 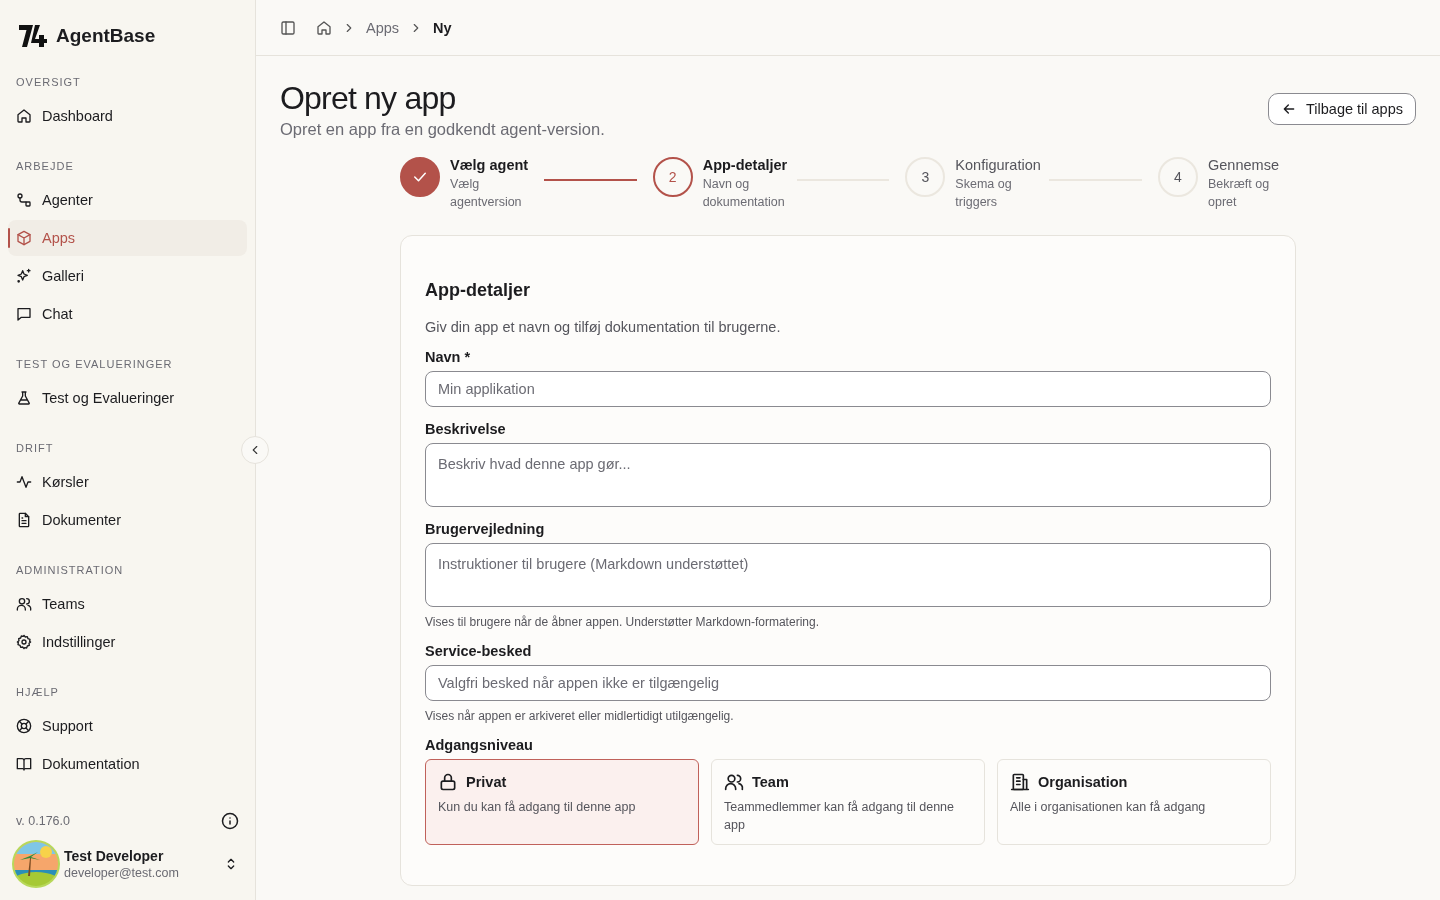 I want to click on field-hint: Vises til brugere når de åbner appen. Understøtter Markdown-formatering., so click(x=622, y=622).